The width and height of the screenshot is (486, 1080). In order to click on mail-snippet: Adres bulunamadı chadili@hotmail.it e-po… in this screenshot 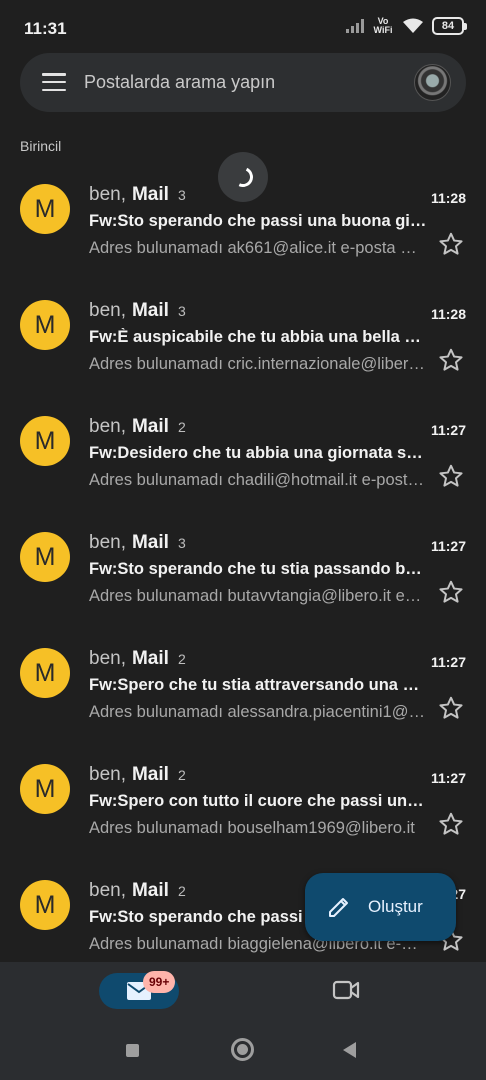, I will do `click(257, 480)`.